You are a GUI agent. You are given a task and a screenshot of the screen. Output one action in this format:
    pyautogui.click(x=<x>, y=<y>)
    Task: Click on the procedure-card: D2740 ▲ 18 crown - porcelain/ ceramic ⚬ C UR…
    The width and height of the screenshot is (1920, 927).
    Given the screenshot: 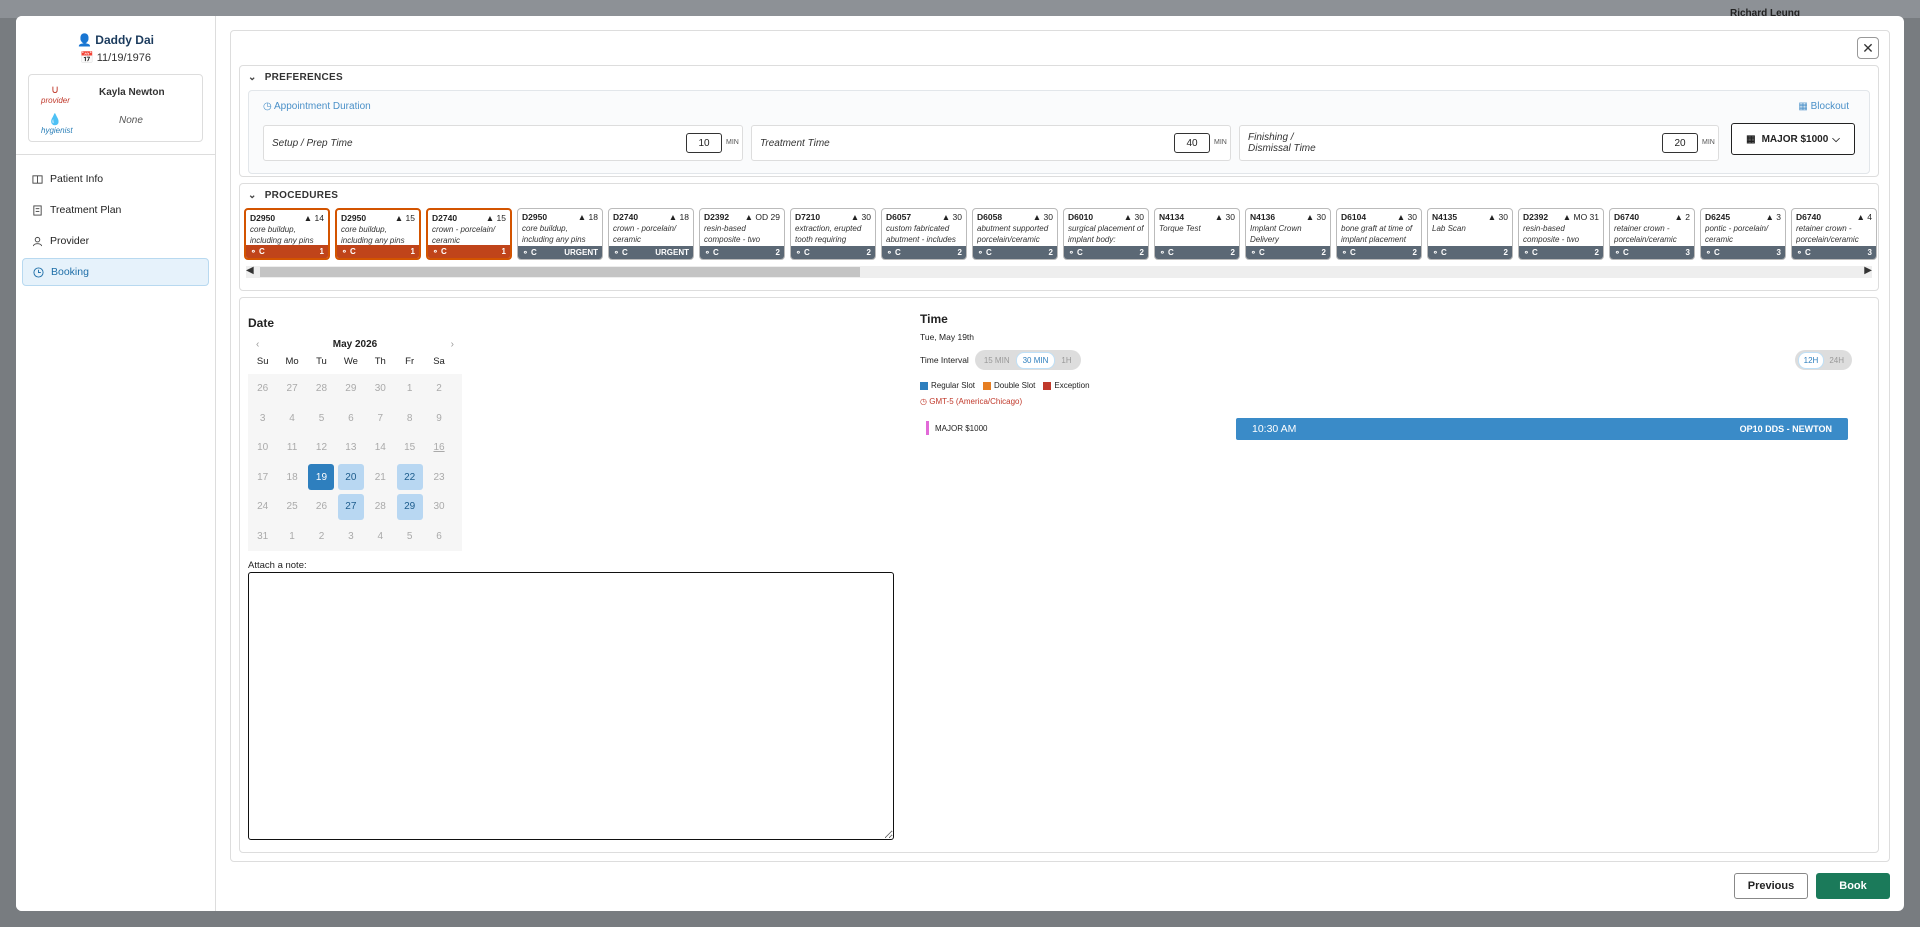 What is the action you would take?
    pyautogui.click(x=651, y=234)
    